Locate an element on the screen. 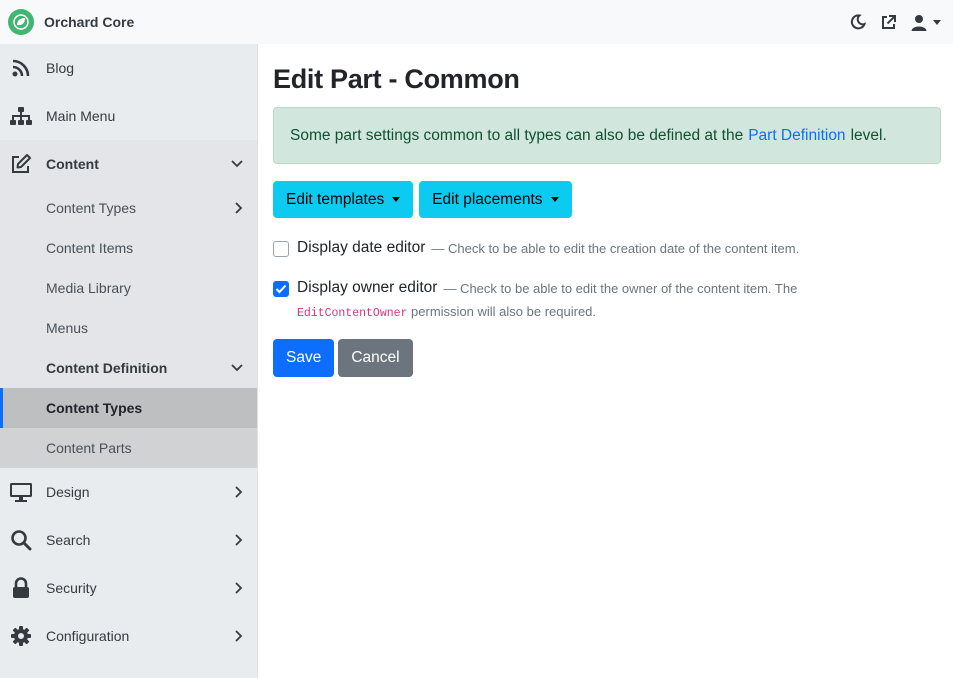 This screenshot has width=953, height=678. permission-code: EditContentOwner is located at coordinates (352, 313).